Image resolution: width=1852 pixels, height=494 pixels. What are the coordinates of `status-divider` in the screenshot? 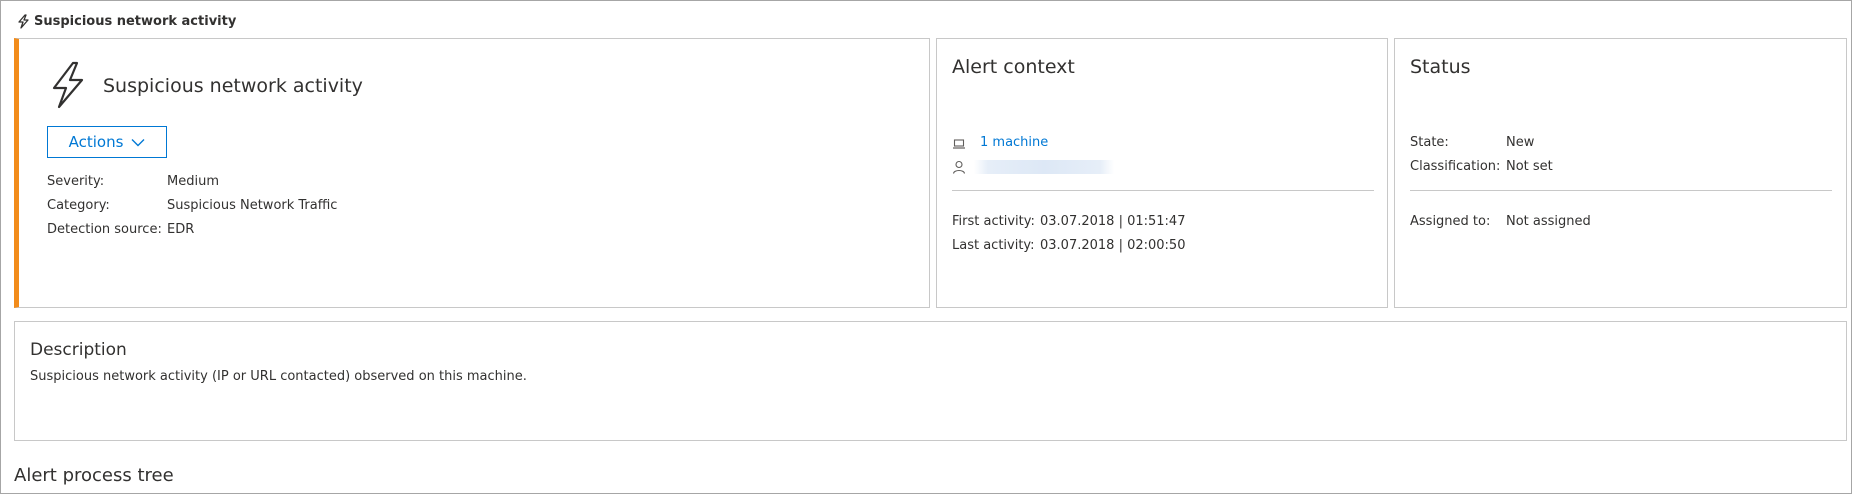 It's located at (1621, 190).